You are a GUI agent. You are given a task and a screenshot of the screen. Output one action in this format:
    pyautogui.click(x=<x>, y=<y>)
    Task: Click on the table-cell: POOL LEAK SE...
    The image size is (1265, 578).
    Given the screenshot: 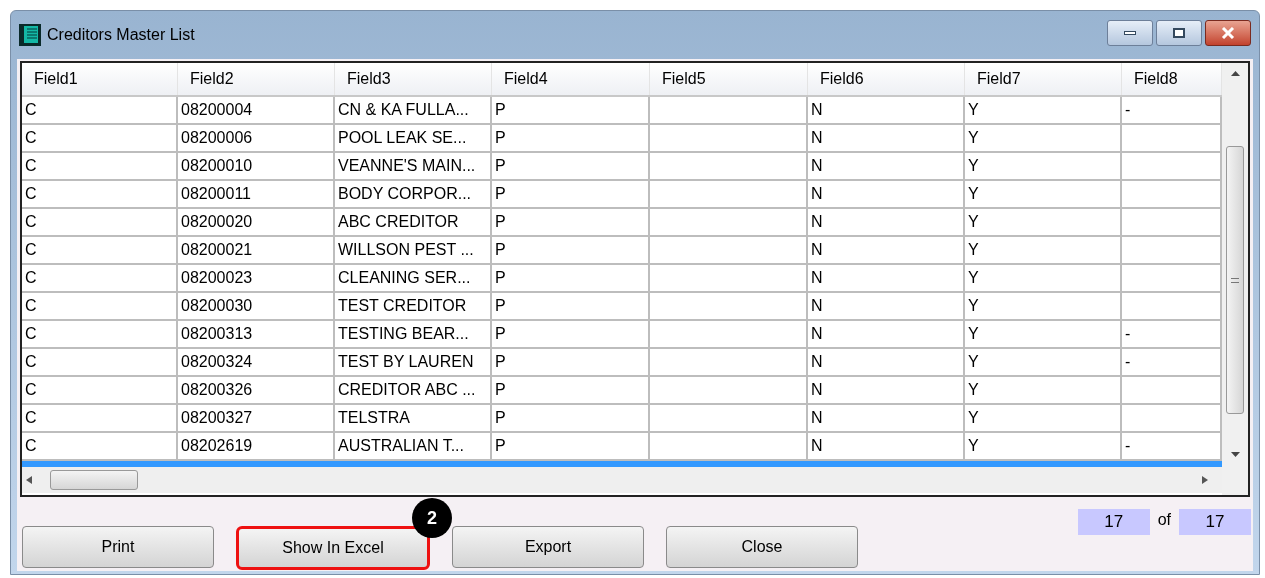 What is the action you would take?
    pyautogui.click(x=402, y=137)
    